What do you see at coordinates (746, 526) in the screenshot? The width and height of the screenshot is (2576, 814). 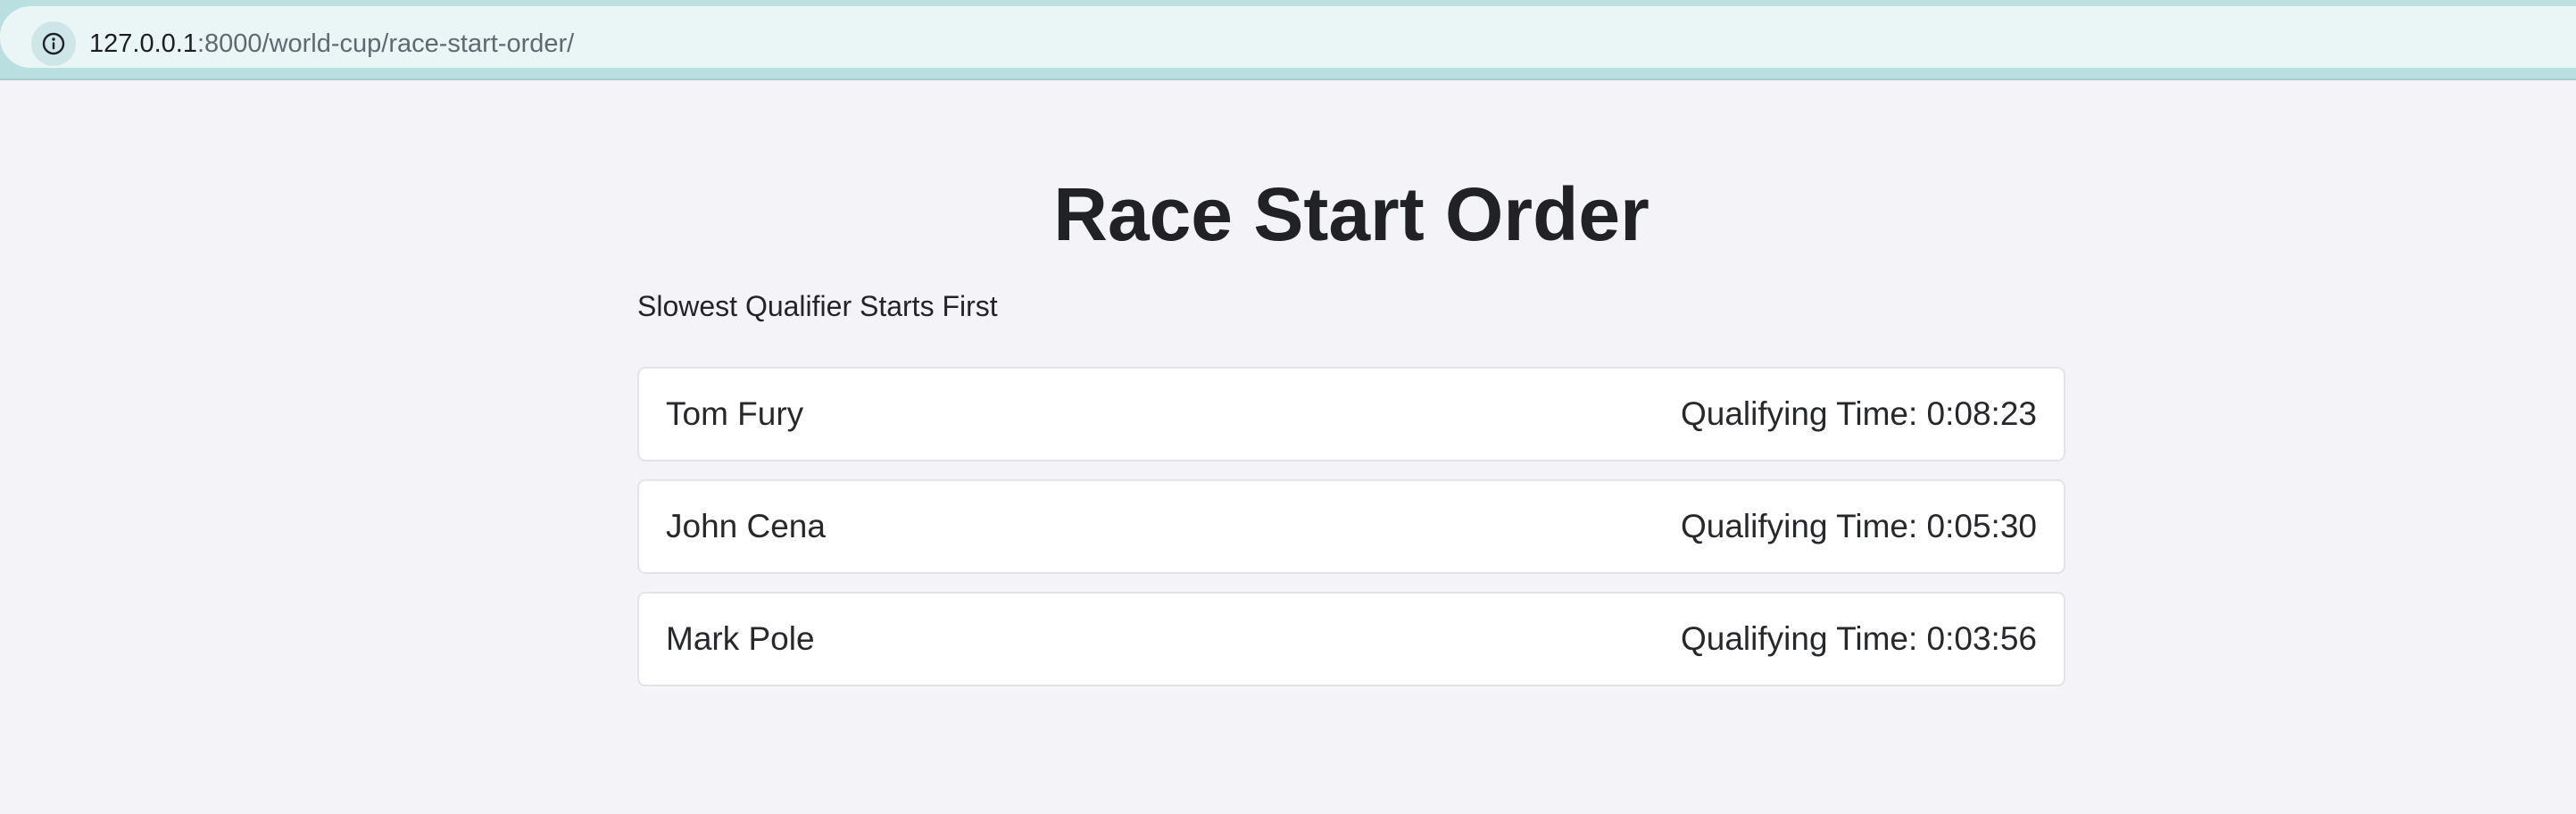 I see `racer-name: John Cena` at bounding box center [746, 526].